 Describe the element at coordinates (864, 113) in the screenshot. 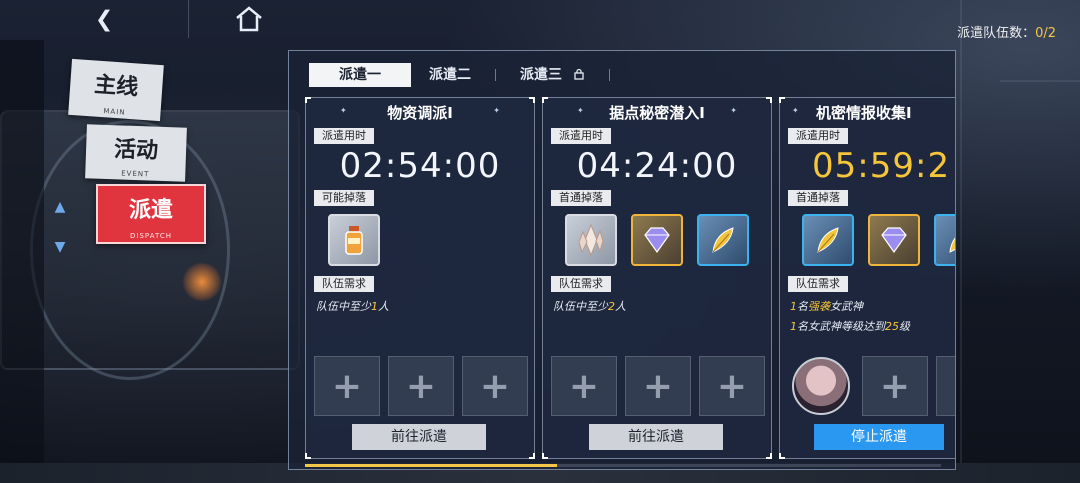

I see `card-title-text: 机密情报收集I` at that location.